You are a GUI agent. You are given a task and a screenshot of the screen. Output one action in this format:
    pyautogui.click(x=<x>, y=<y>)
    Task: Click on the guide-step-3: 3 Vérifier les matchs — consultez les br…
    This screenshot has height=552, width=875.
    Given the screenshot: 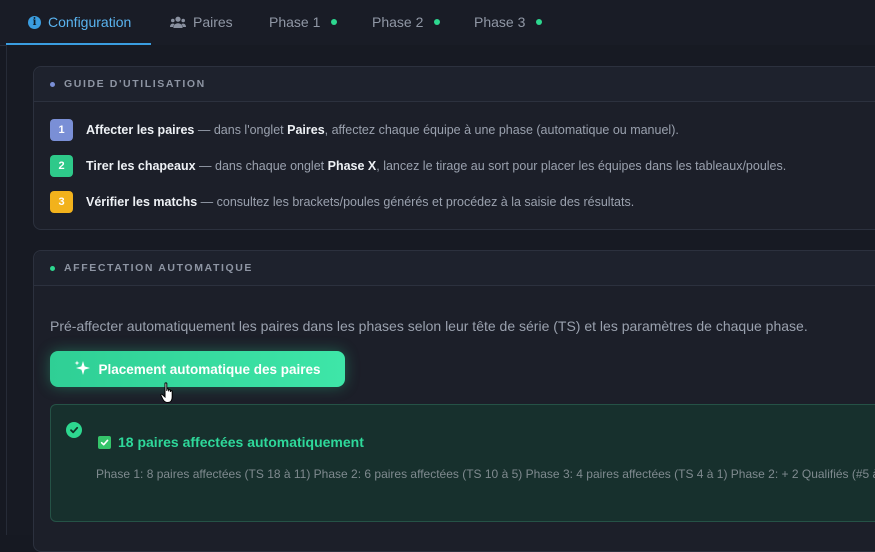 What is the action you would take?
    pyautogui.click(x=342, y=202)
    